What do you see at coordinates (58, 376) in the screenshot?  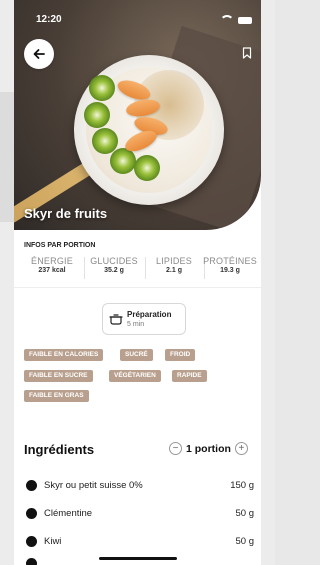 I see `tag-low-sugar: FAIBLE EN SUCRE` at bounding box center [58, 376].